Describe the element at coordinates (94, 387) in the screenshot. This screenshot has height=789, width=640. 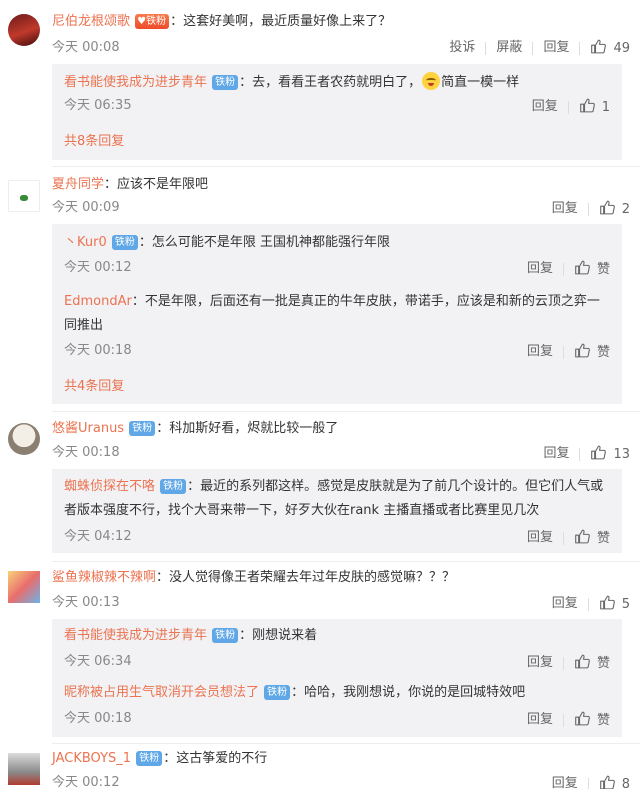
I see `more-replies-link: 共4条回复` at that location.